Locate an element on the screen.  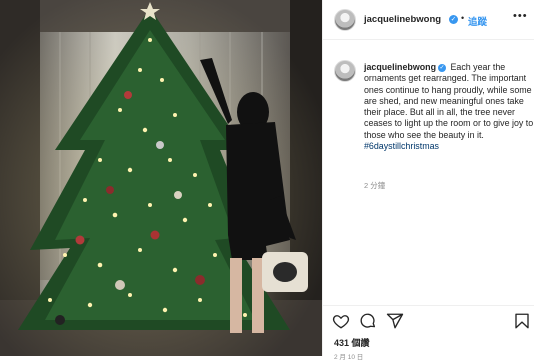
hashtag-link: #6daystillchristmas is located at coordinates (401, 146).